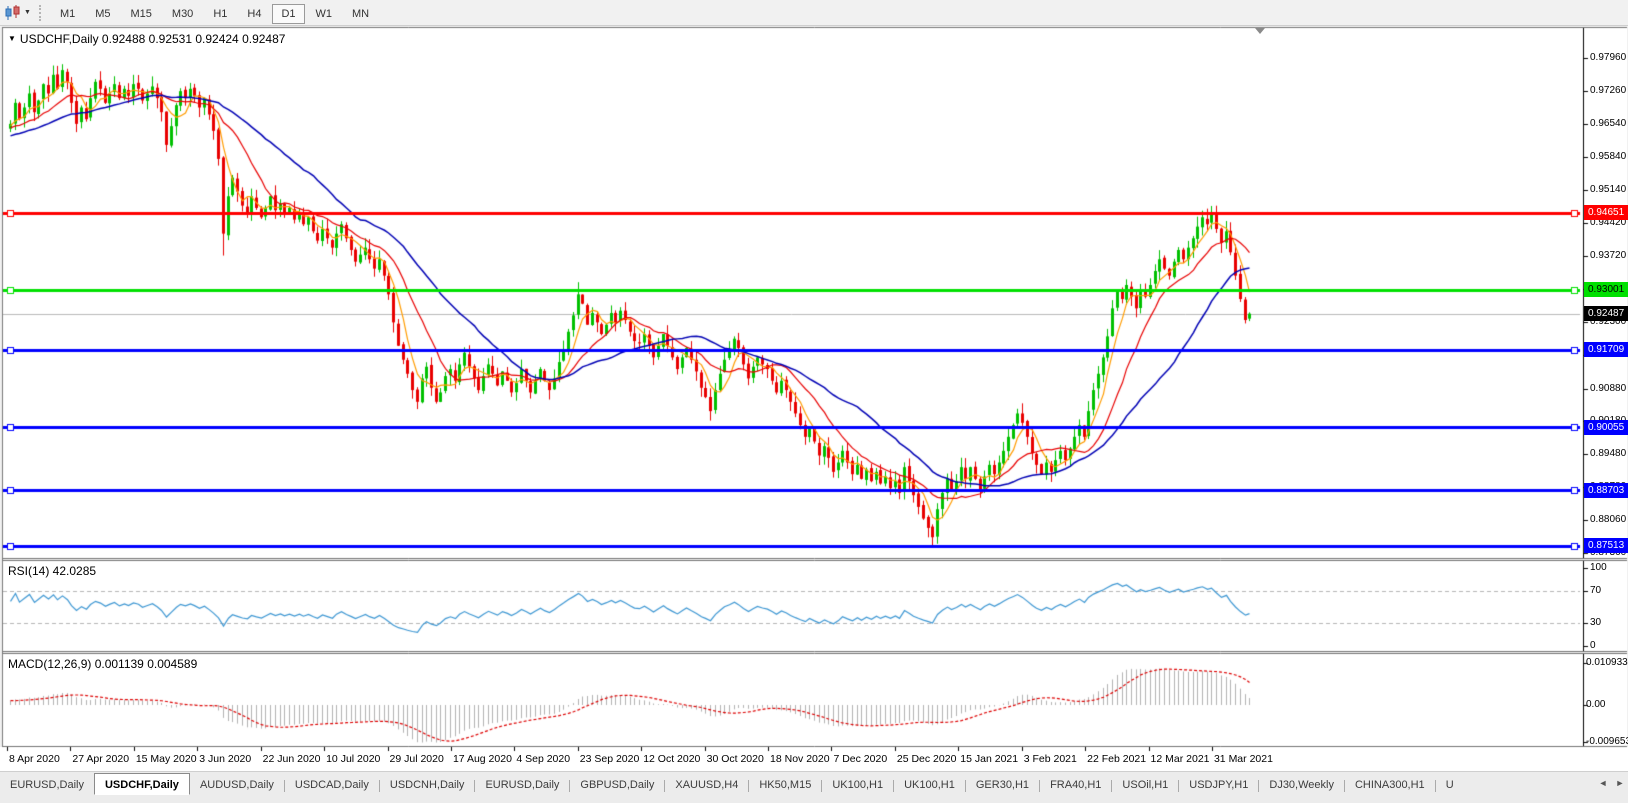 This screenshot has height=803, width=1628. I want to click on macd-axis, so click(1606, 700).